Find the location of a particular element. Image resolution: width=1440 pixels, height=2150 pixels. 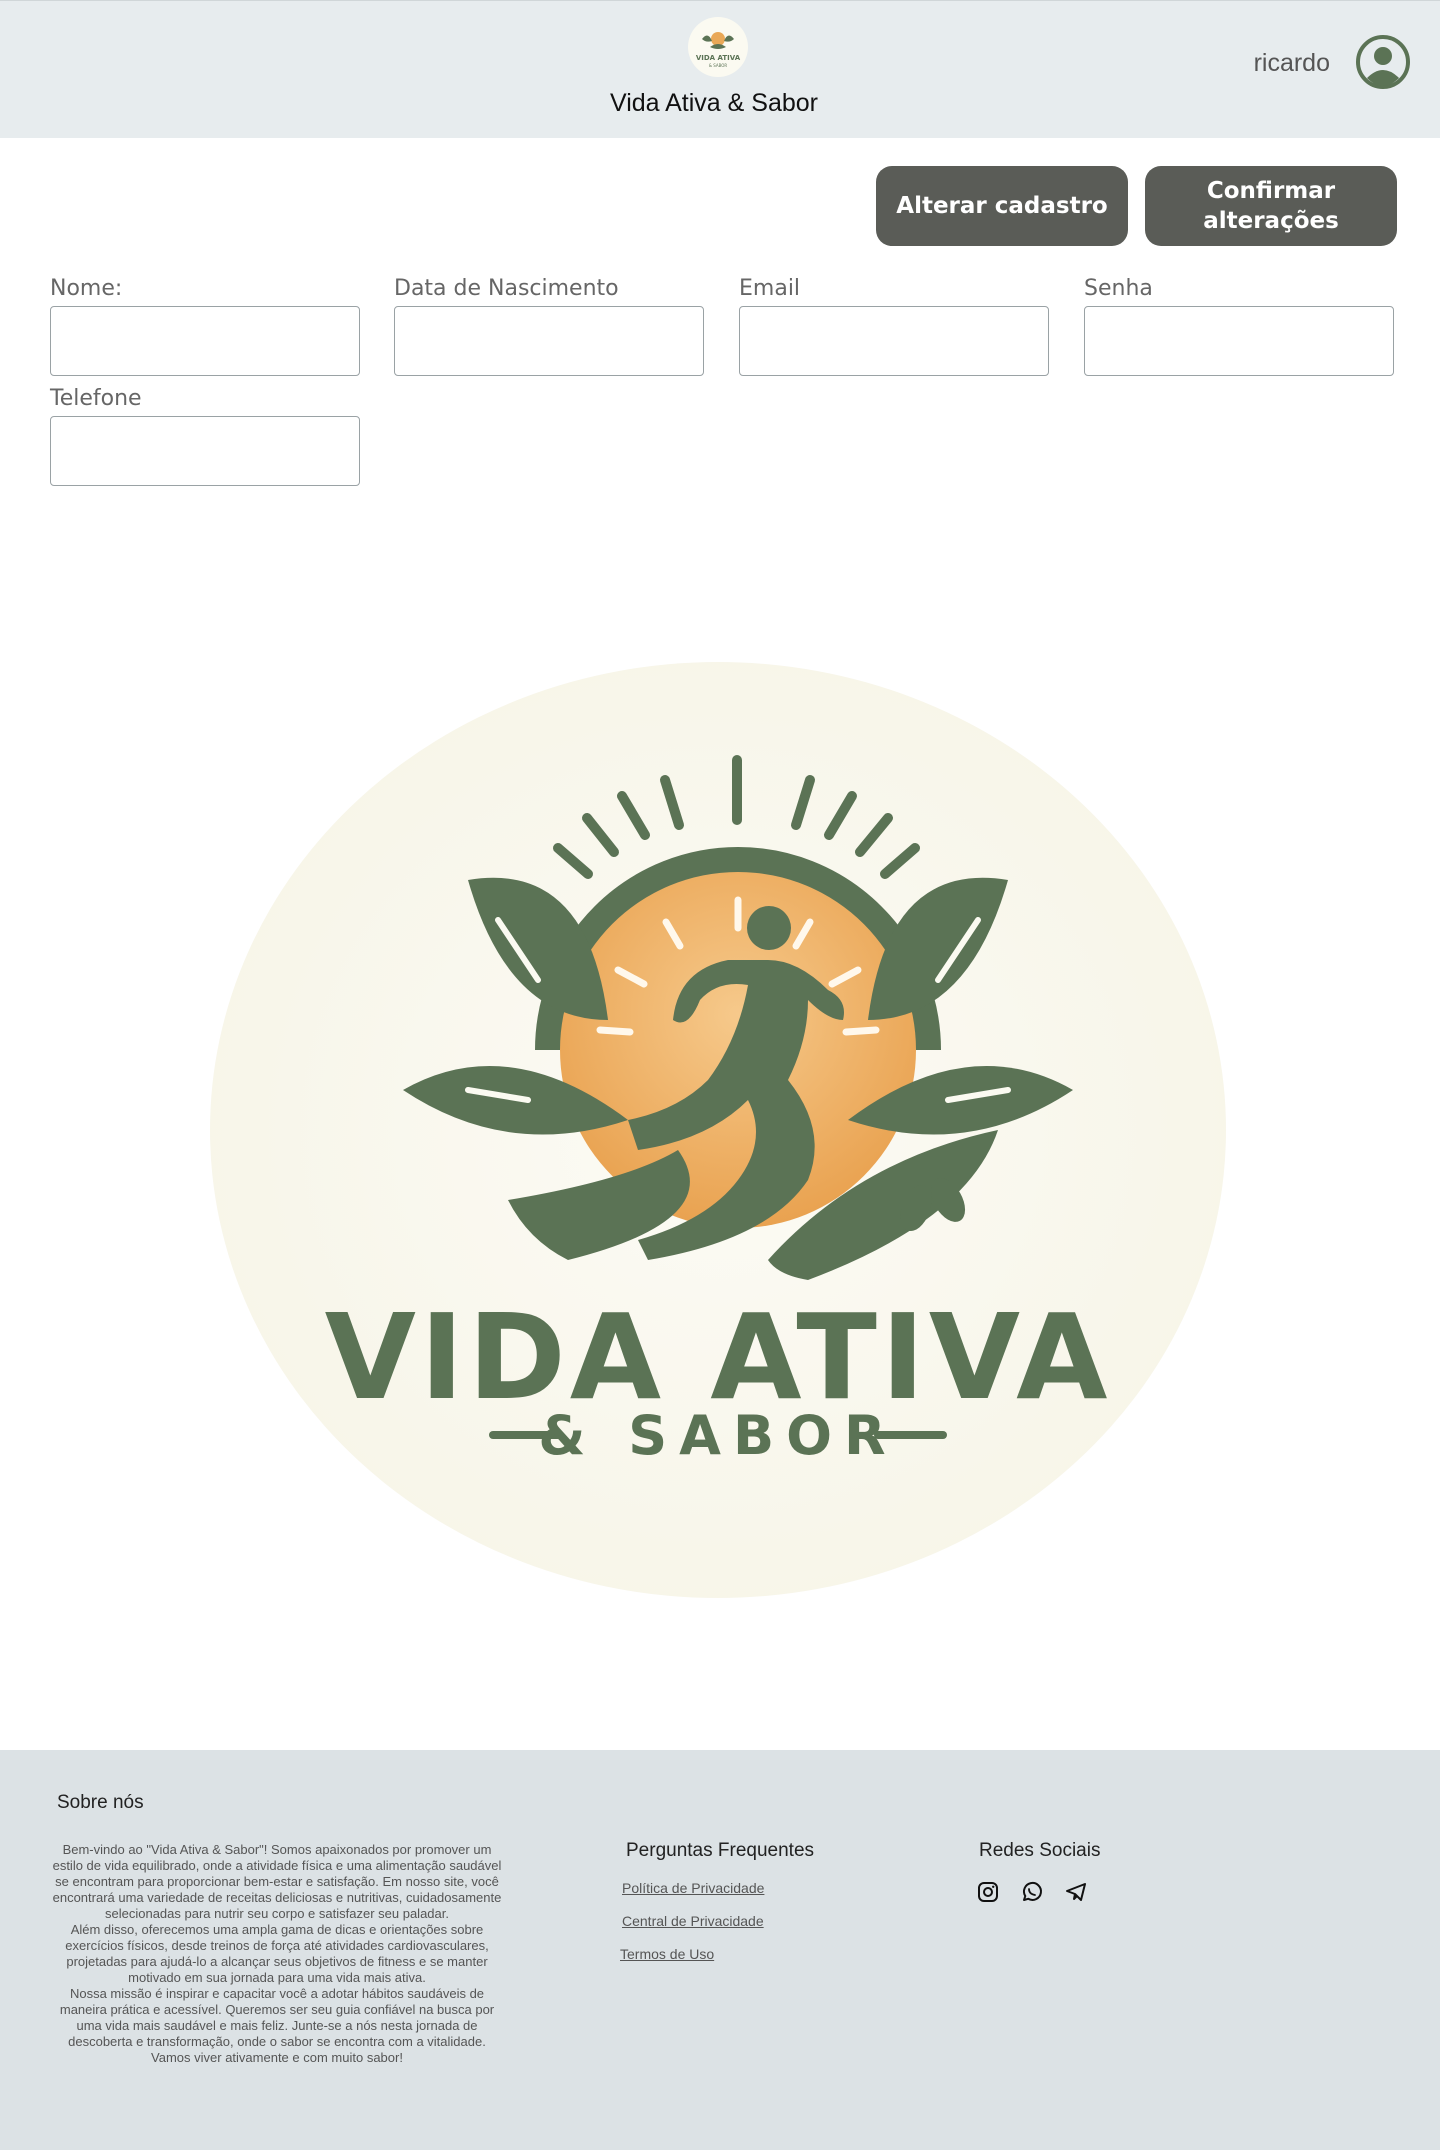

birthdate-field-group: Data de Nascimento is located at coordinates (549, 325).